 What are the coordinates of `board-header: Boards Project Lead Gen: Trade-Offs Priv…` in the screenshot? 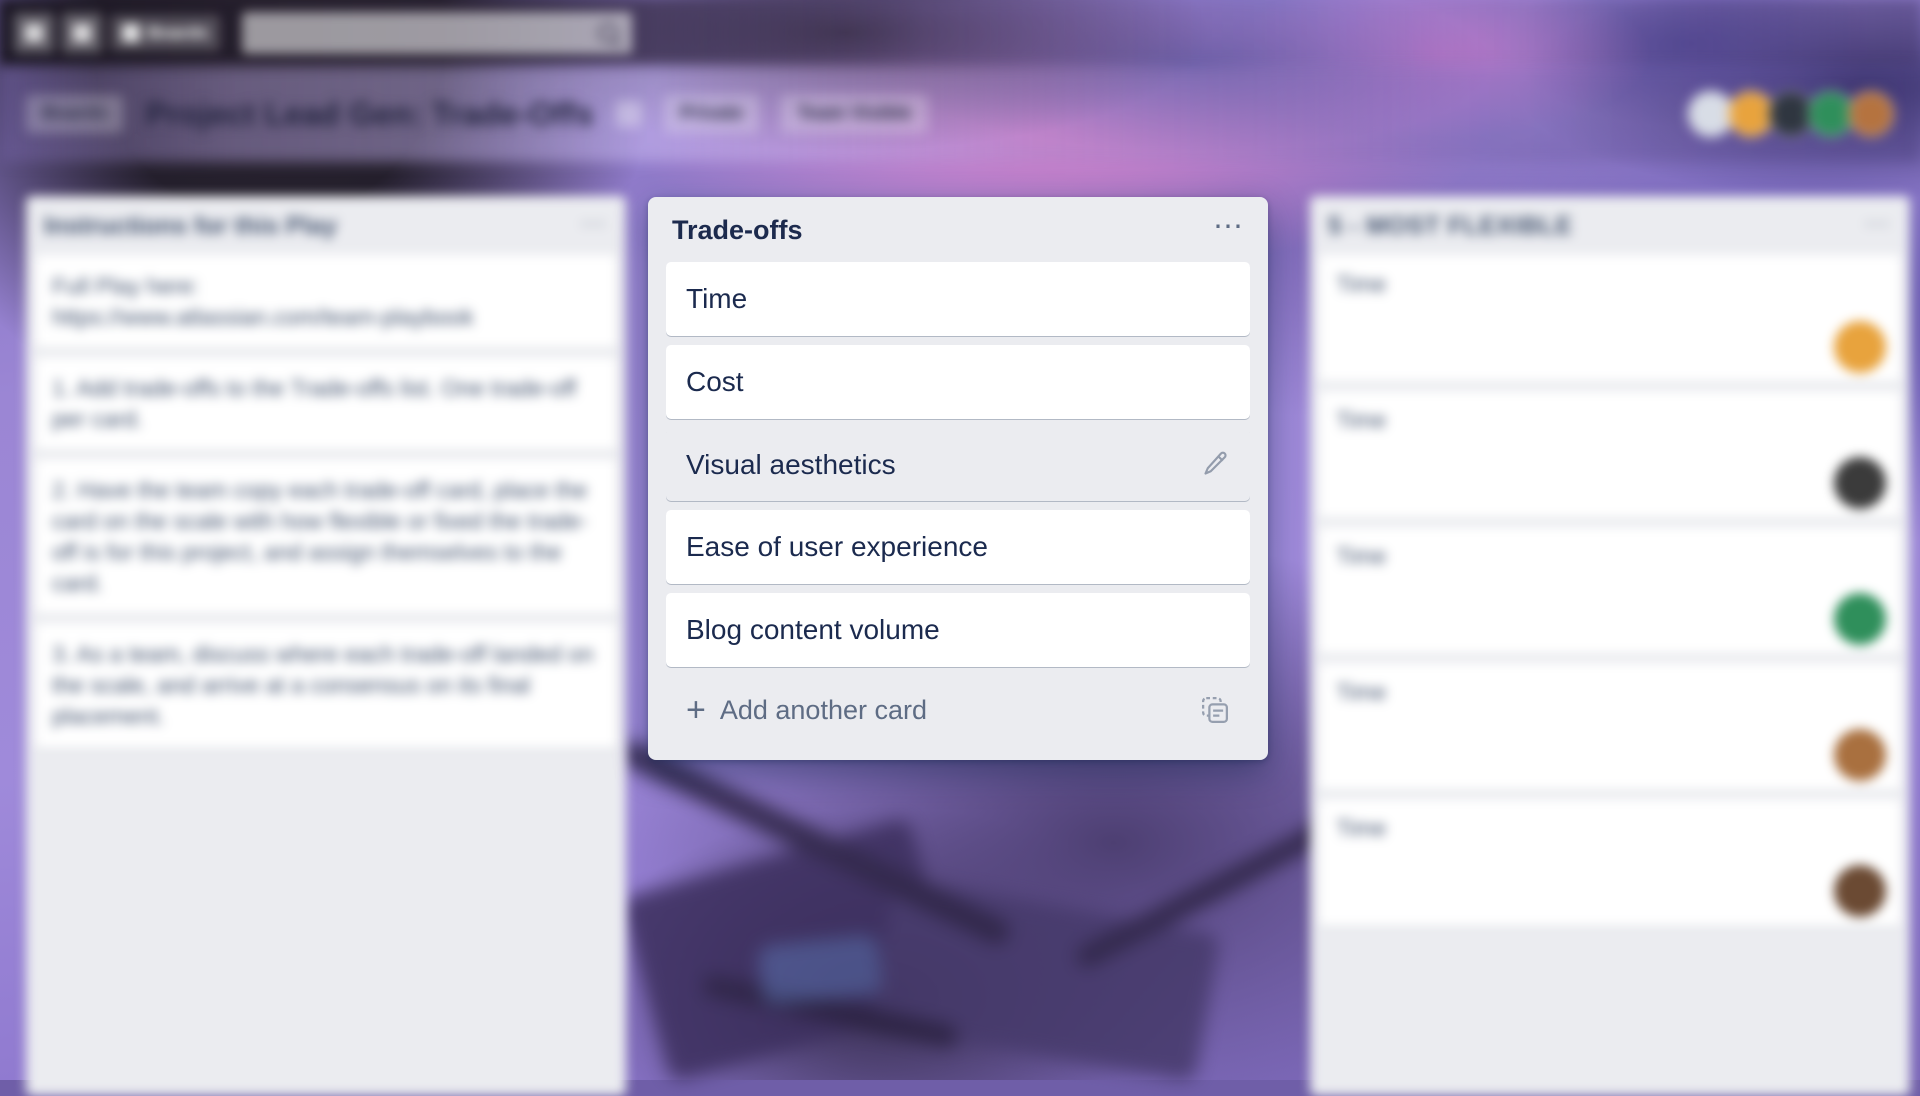 It's located at (960, 114).